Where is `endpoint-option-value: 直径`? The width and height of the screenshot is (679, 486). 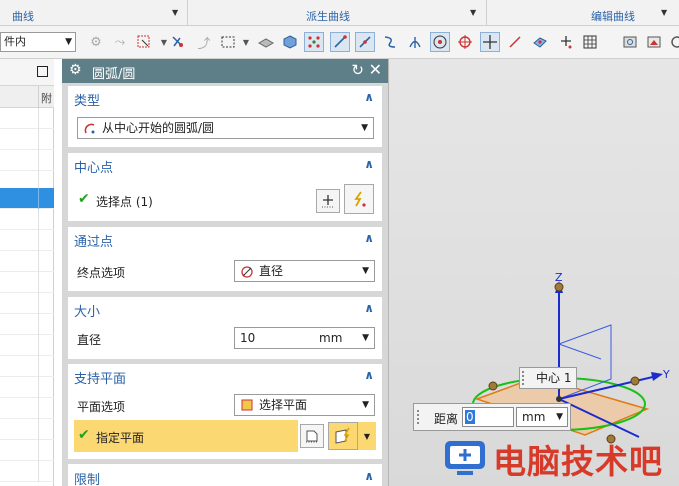 endpoint-option-value: 直径 is located at coordinates (271, 271).